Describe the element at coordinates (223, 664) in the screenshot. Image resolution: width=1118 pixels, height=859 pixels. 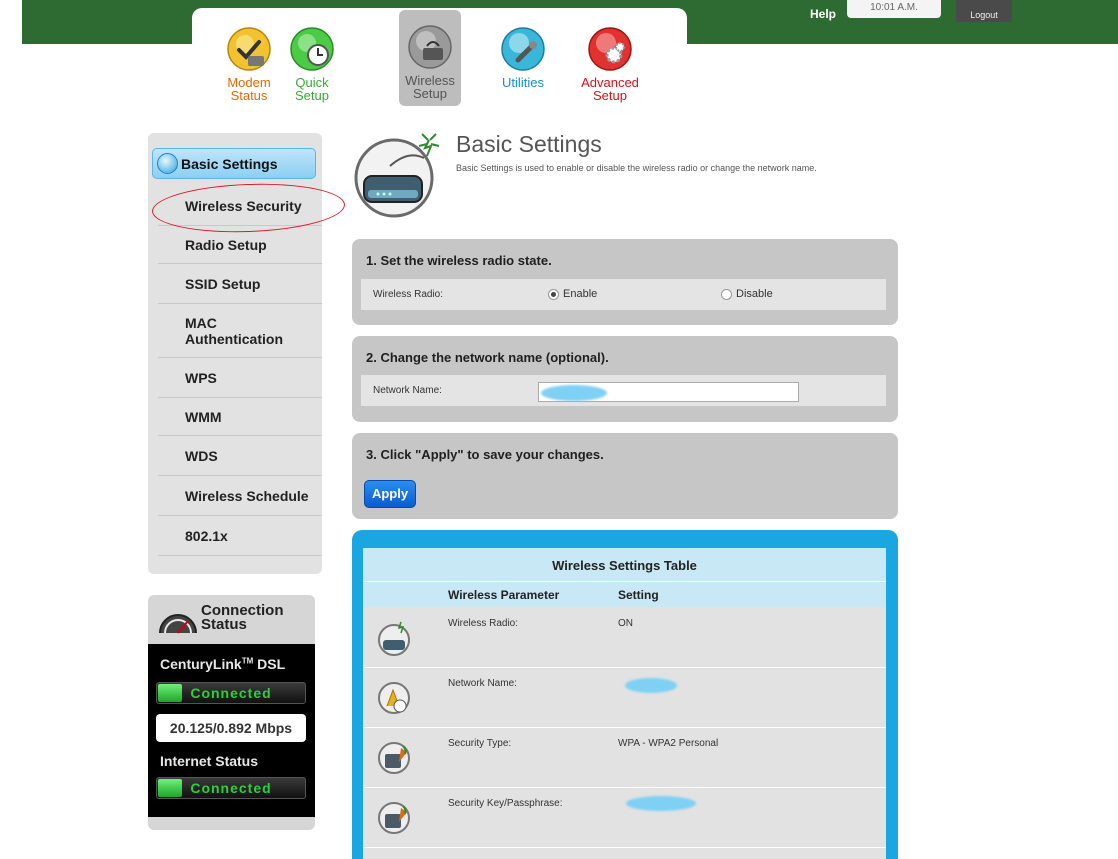
I see `dsl-label: CenturyLinkTM DSL` at that location.